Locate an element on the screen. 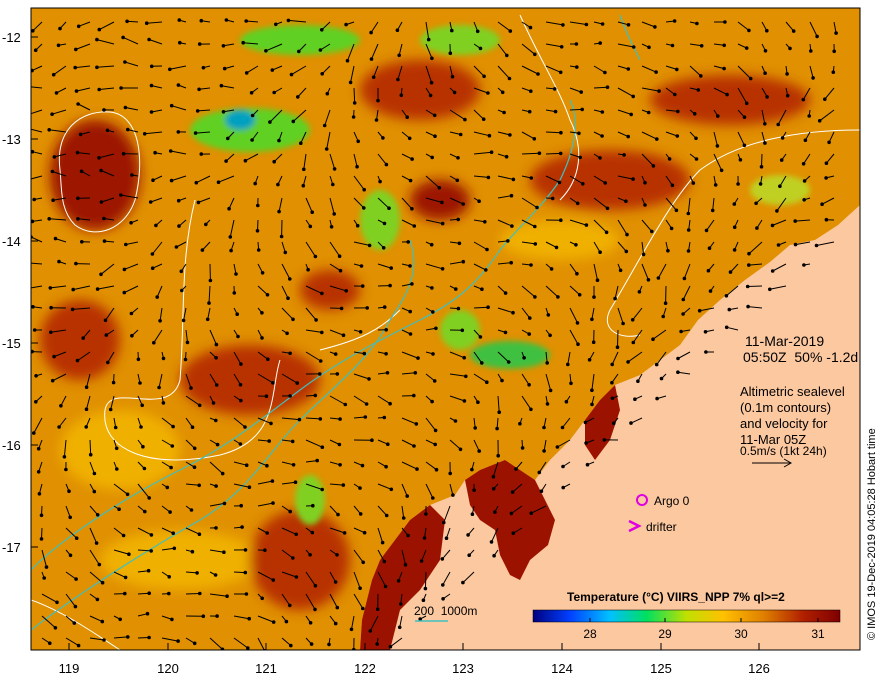  colorbar-tick-label: 28 is located at coordinates (590, 634).